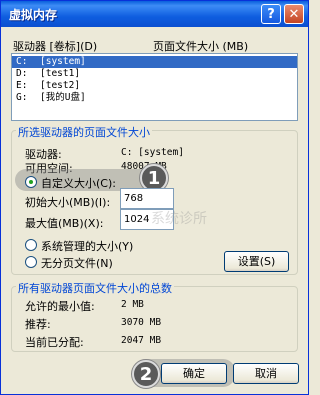 The height and width of the screenshot is (395, 320). What do you see at coordinates (154, 14) in the screenshot?
I see `title-bar: 虚拟内存 ? ✕` at bounding box center [154, 14].